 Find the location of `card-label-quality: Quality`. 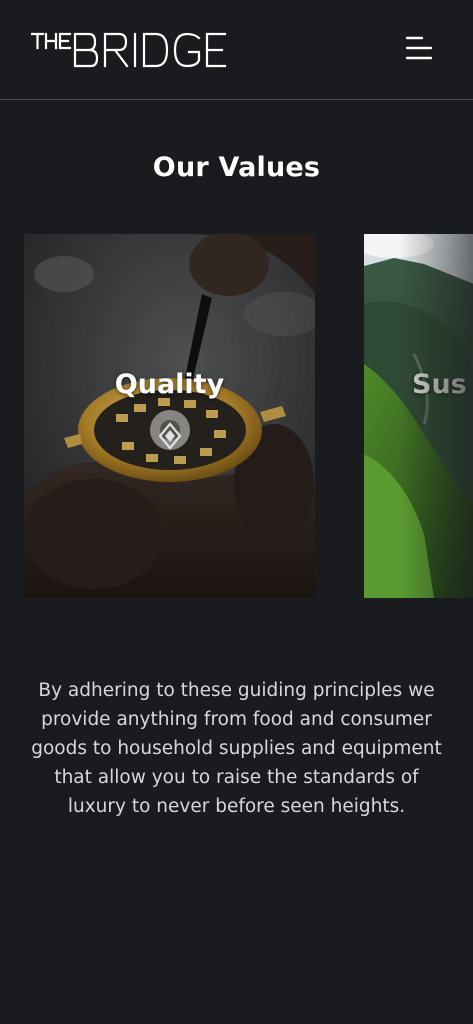

card-label-quality: Quality is located at coordinates (169, 384).